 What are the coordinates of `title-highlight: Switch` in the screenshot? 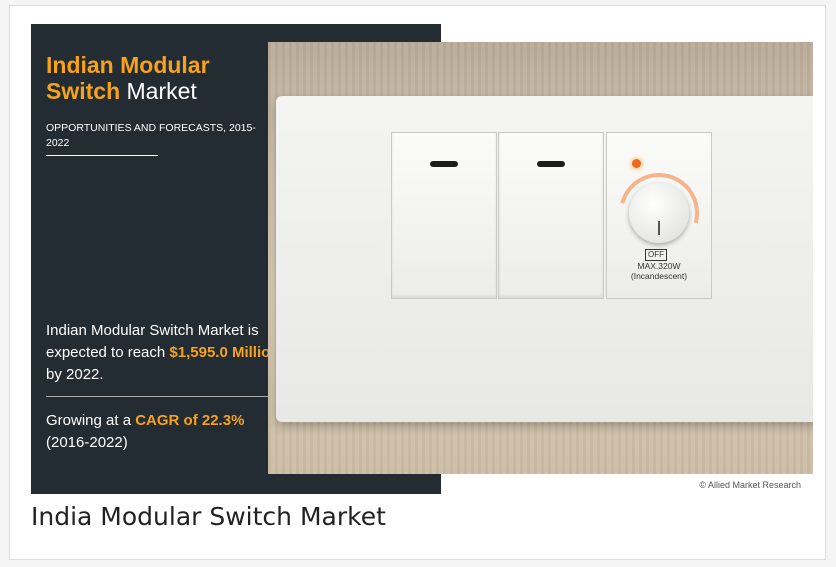 It's located at (83, 91).